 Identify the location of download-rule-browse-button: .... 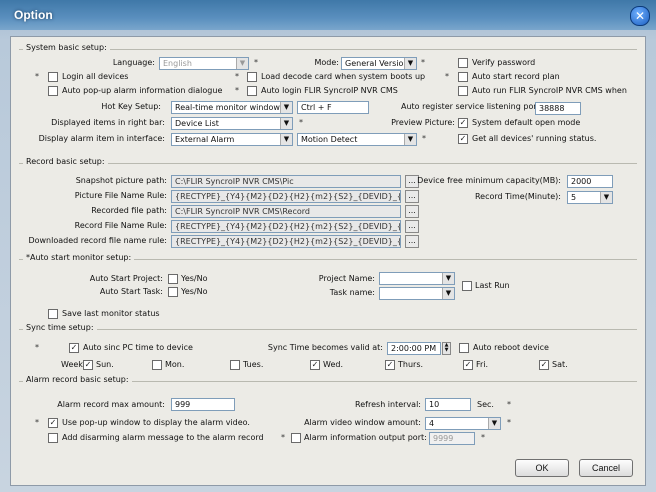
(412, 241).